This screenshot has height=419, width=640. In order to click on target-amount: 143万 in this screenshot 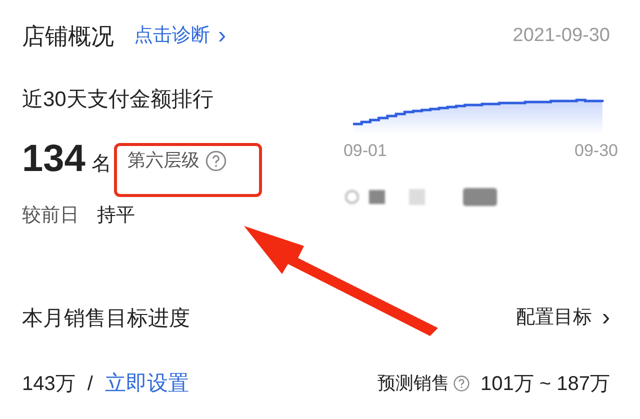, I will do `click(49, 384)`.